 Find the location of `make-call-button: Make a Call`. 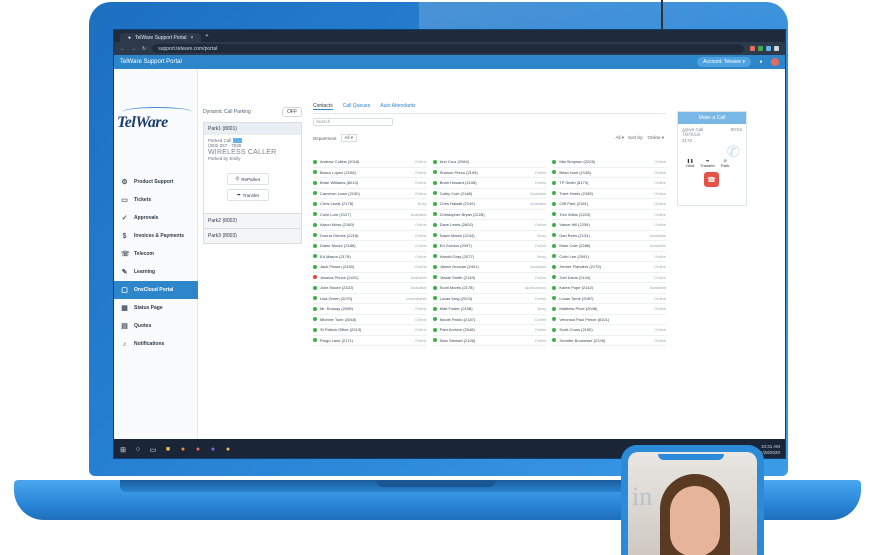

make-call-button: Make a Call is located at coordinates (712, 118).